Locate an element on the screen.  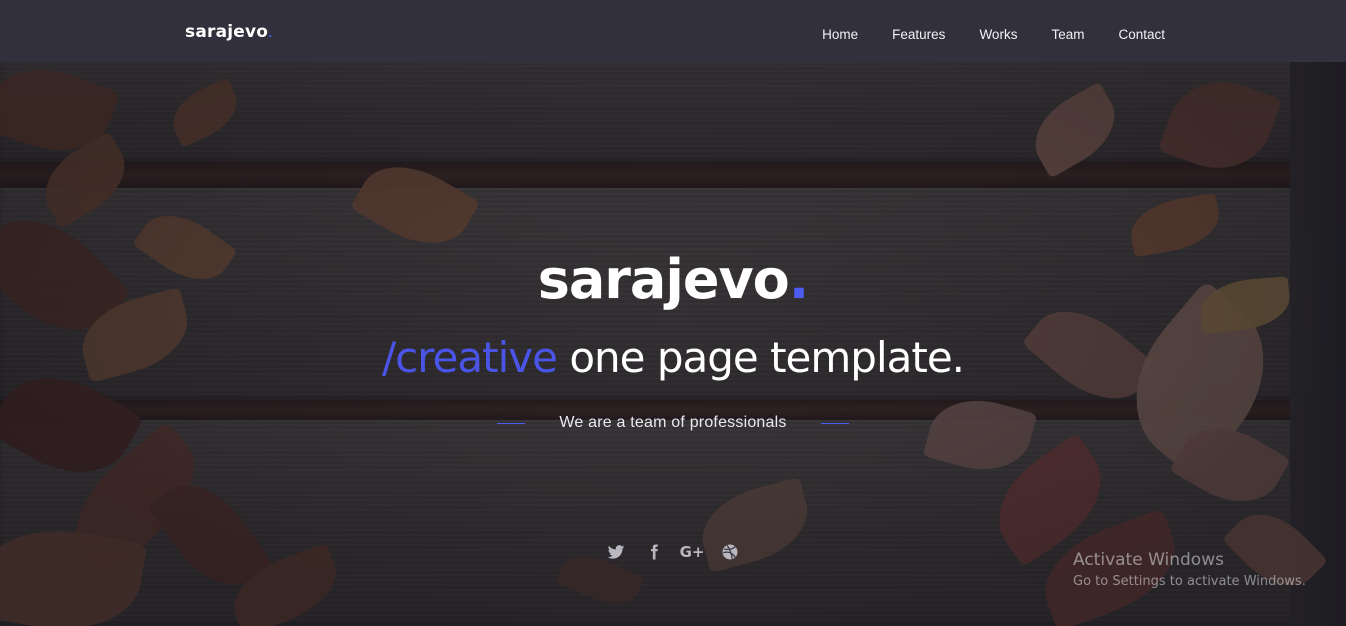
tagline-divider-left is located at coordinates (511, 423).